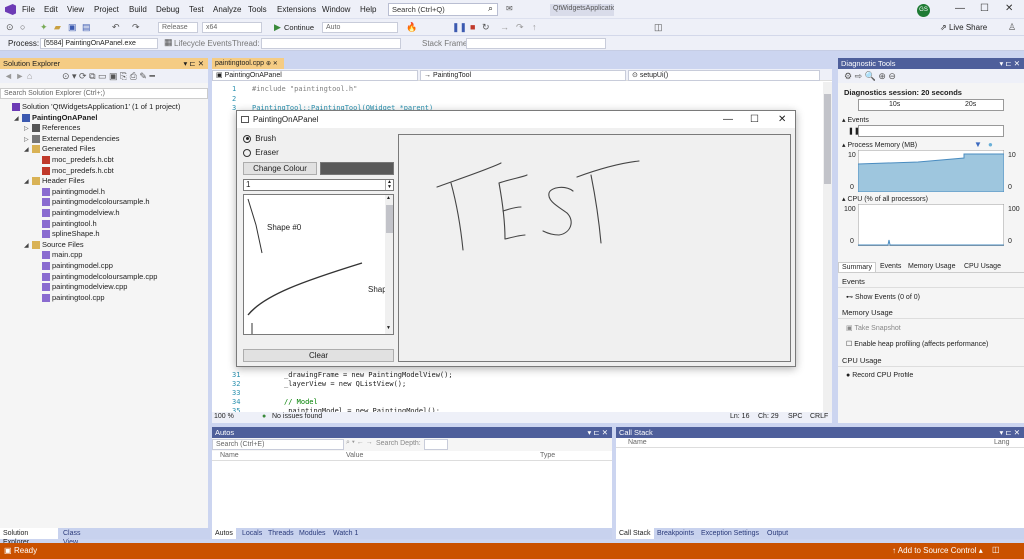  Describe the element at coordinates (937, 550) in the screenshot. I see `source-control-button: ↑ Add to Source Control ▴` at that location.